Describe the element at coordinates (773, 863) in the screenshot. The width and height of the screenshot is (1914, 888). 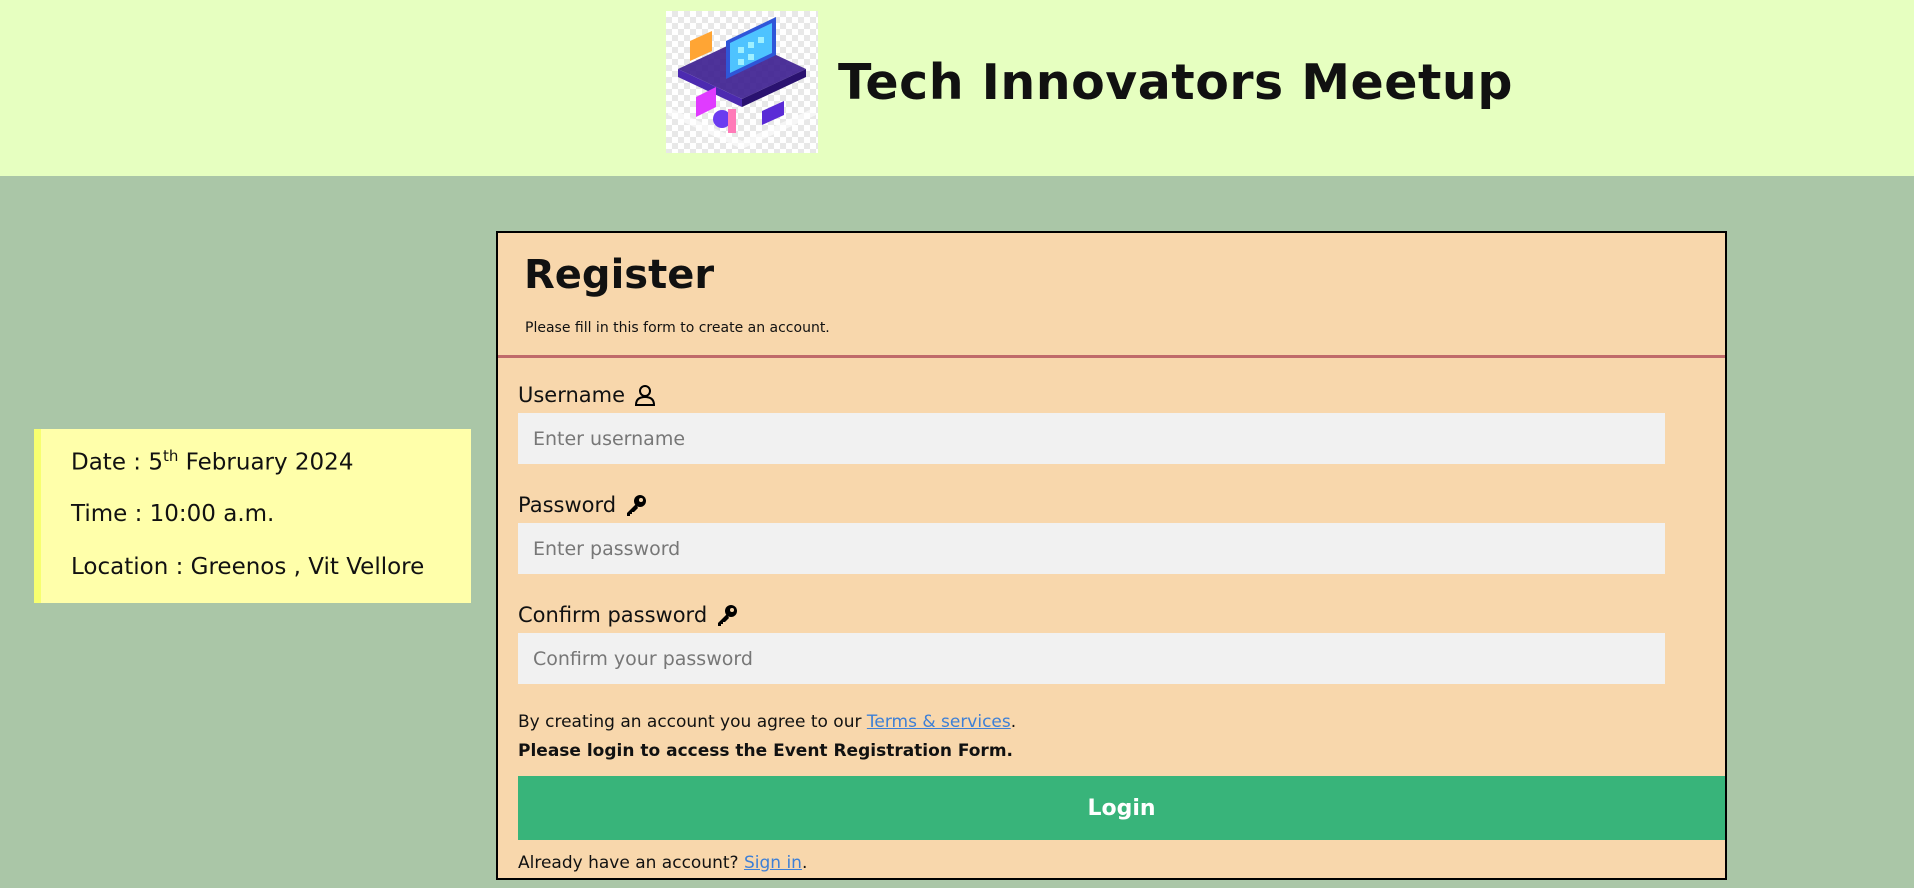
I see `signin-link: Sign in` at that location.